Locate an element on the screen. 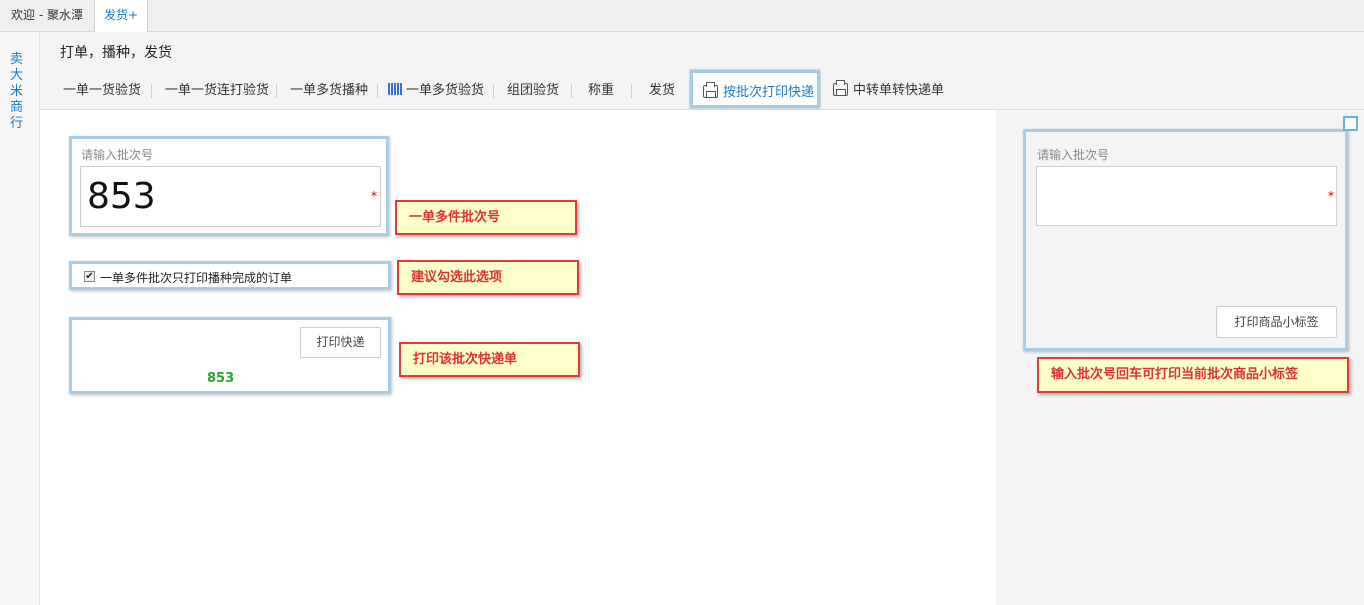 The height and width of the screenshot is (605, 1364). callout-print-express: 打印该批次快递单 is located at coordinates (489, 359).